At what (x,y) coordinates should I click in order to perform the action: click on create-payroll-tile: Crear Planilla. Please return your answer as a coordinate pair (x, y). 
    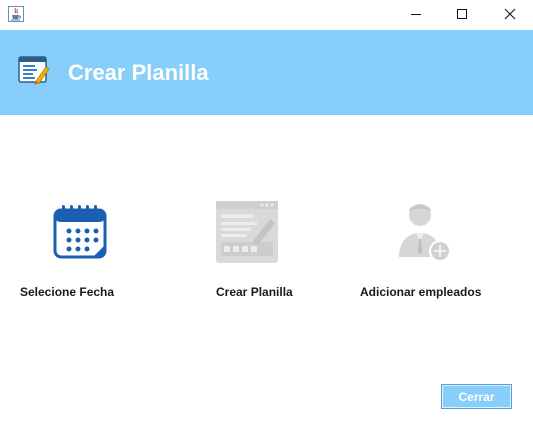
    Looking at the image, I should click on (274, 250).